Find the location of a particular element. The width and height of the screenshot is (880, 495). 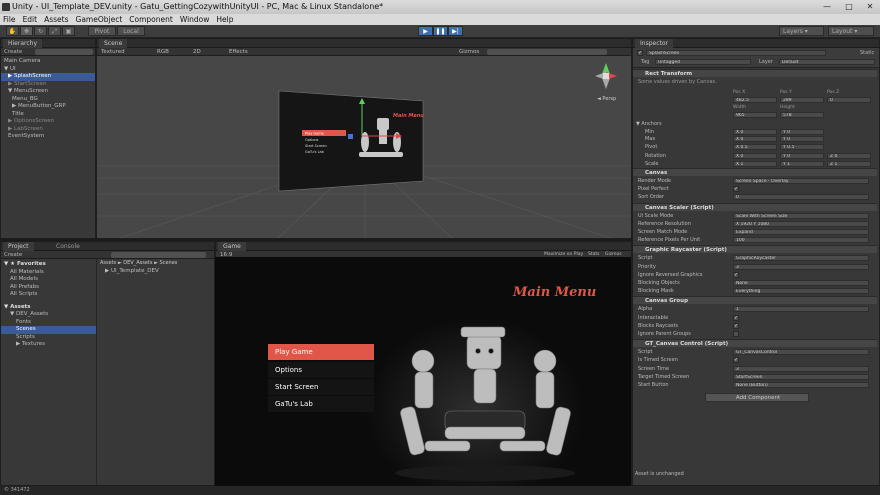

project-folder-item: All Scripts is located at coordinates (48, 295).